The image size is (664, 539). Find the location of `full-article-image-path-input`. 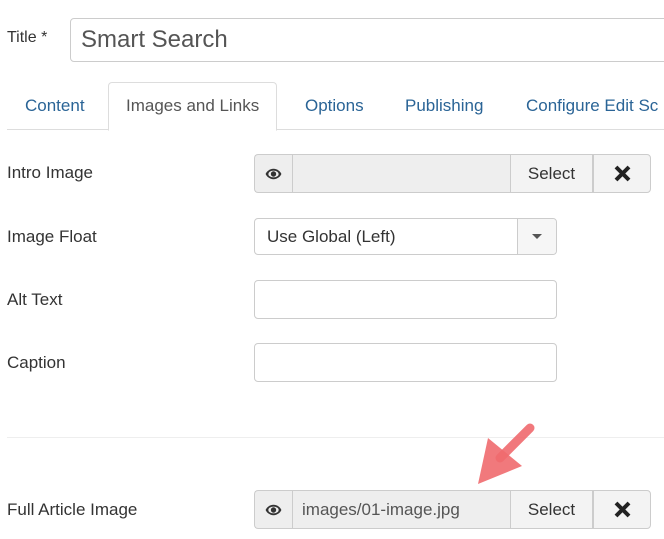

full-article-image-path-input is located at coordinates (401, 509).